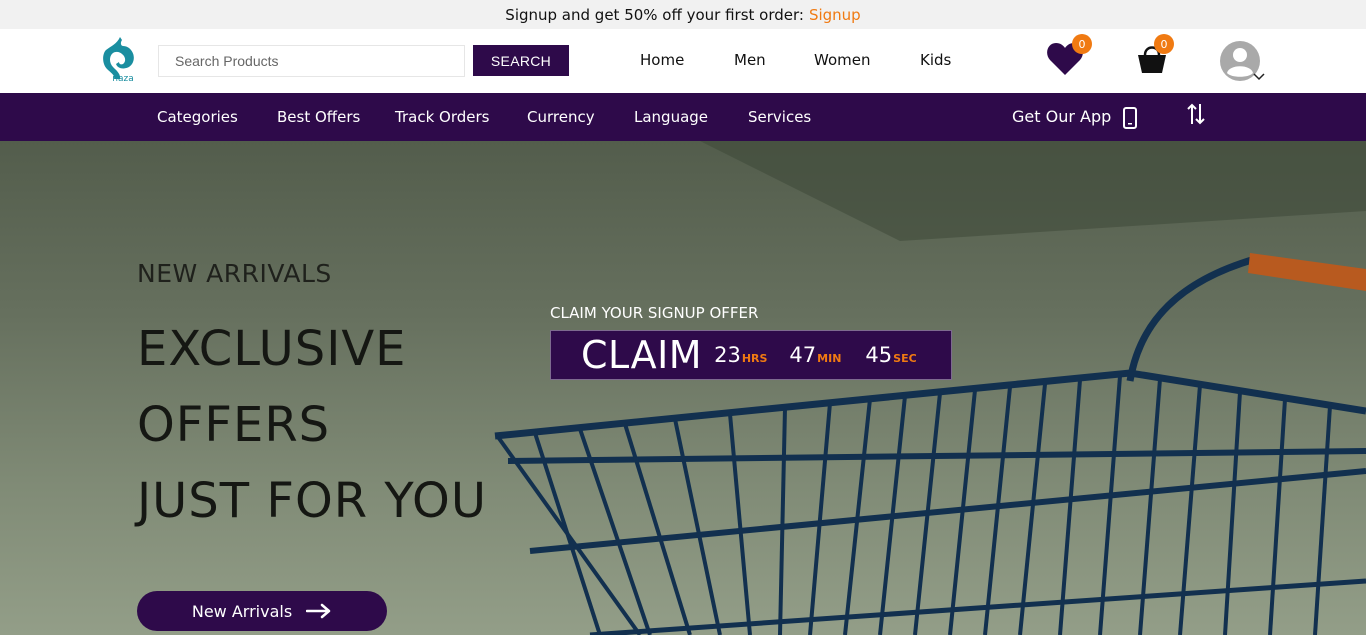 This screenshot has width=1366, height=635. What do you see at coordinates (654, 313) in the screenshot?
I see `offer-title: CLAIM YOUR SIGNUP OFFER` at bounding box center [654, 313].